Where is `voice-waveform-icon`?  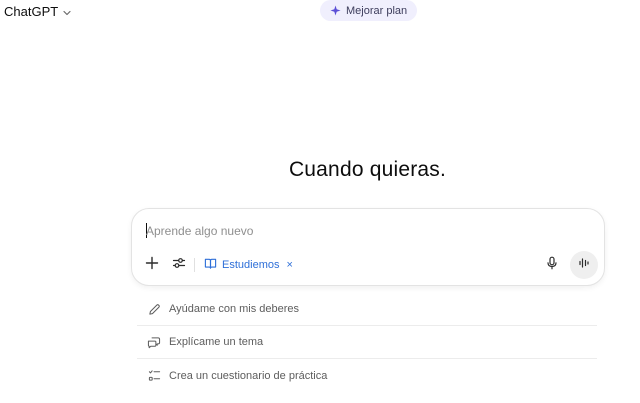
voice-waveform-icon is located at coordinates (584, 265).